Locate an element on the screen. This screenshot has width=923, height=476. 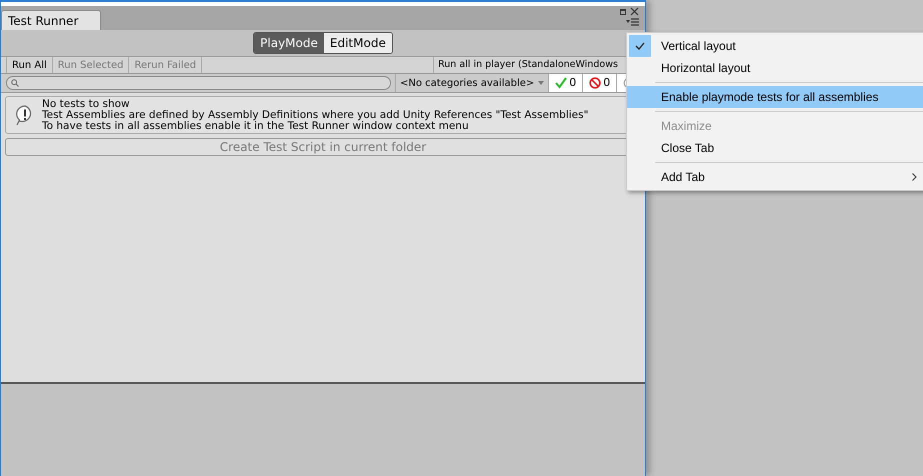
caret-icon is located at coordinates (541, 83).